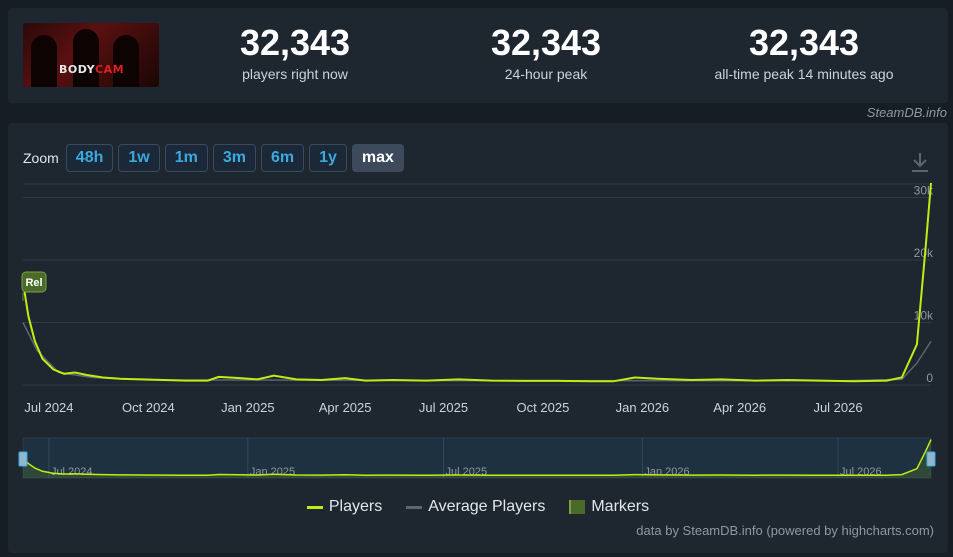 The width and height of the screenshot is (953, 557). Describe the element at coordinates (48, 407) in the screenshot. I see `x-tick-label: Jul 2024` at that location.